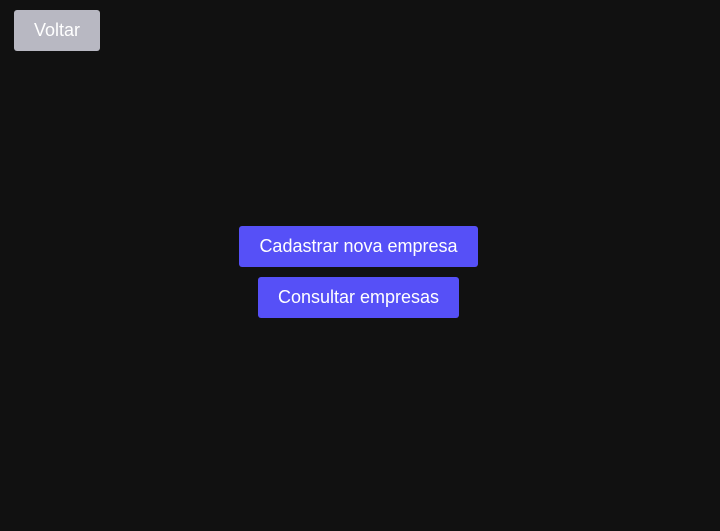  What do you see at coordinates (358, 246) in the screenshot?
I see `register-company-button: Cadastrar nova empresa` at bounding box center [358, 246].